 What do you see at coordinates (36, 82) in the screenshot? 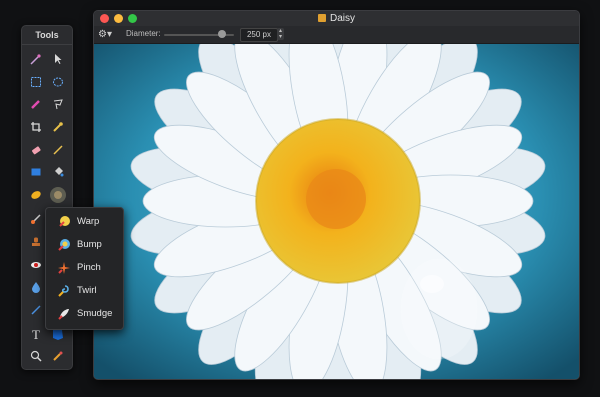
I see `rect-select-icon` at bounding box center [36, 82].